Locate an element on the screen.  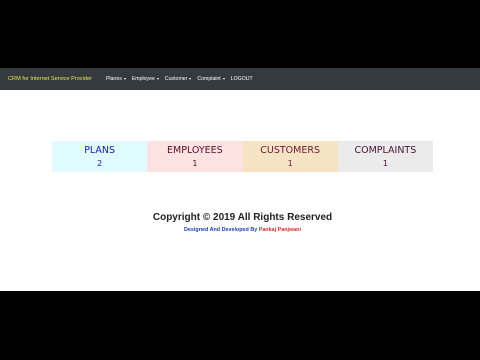
stat-label: EMPLOYEES is located at coordinates (195, 150).